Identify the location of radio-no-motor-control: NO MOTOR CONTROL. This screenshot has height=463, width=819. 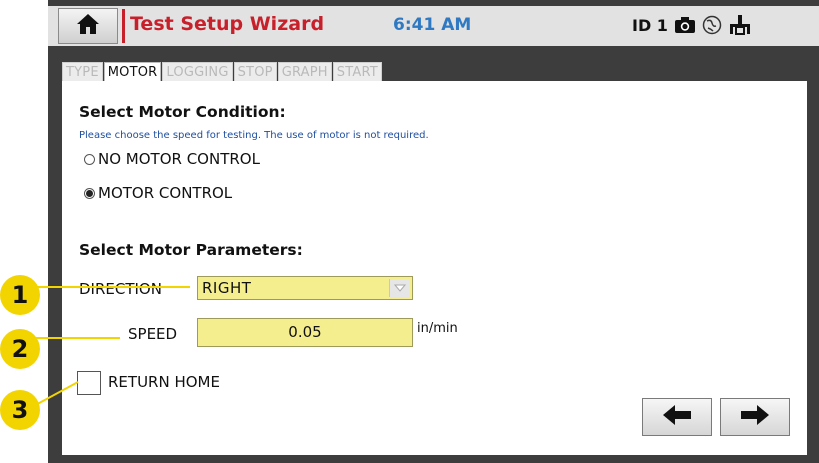
(172, 159).